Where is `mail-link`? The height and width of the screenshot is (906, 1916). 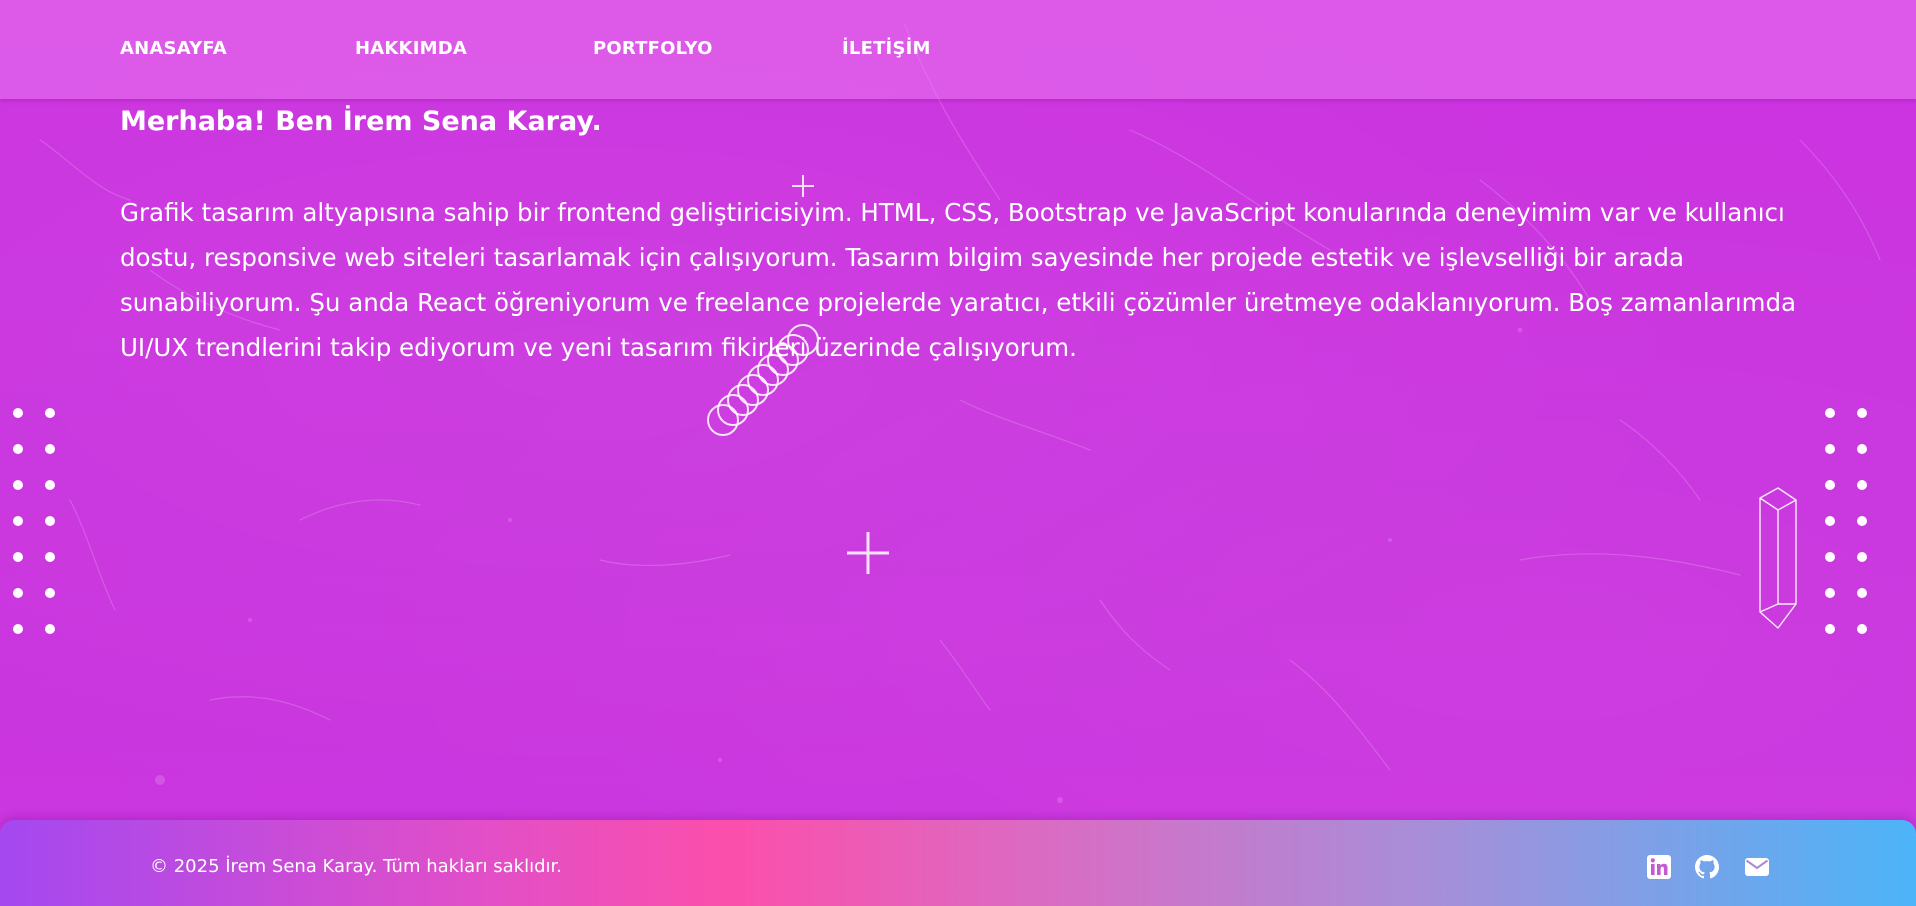
mail-link is located at coordinates (1757, 867).